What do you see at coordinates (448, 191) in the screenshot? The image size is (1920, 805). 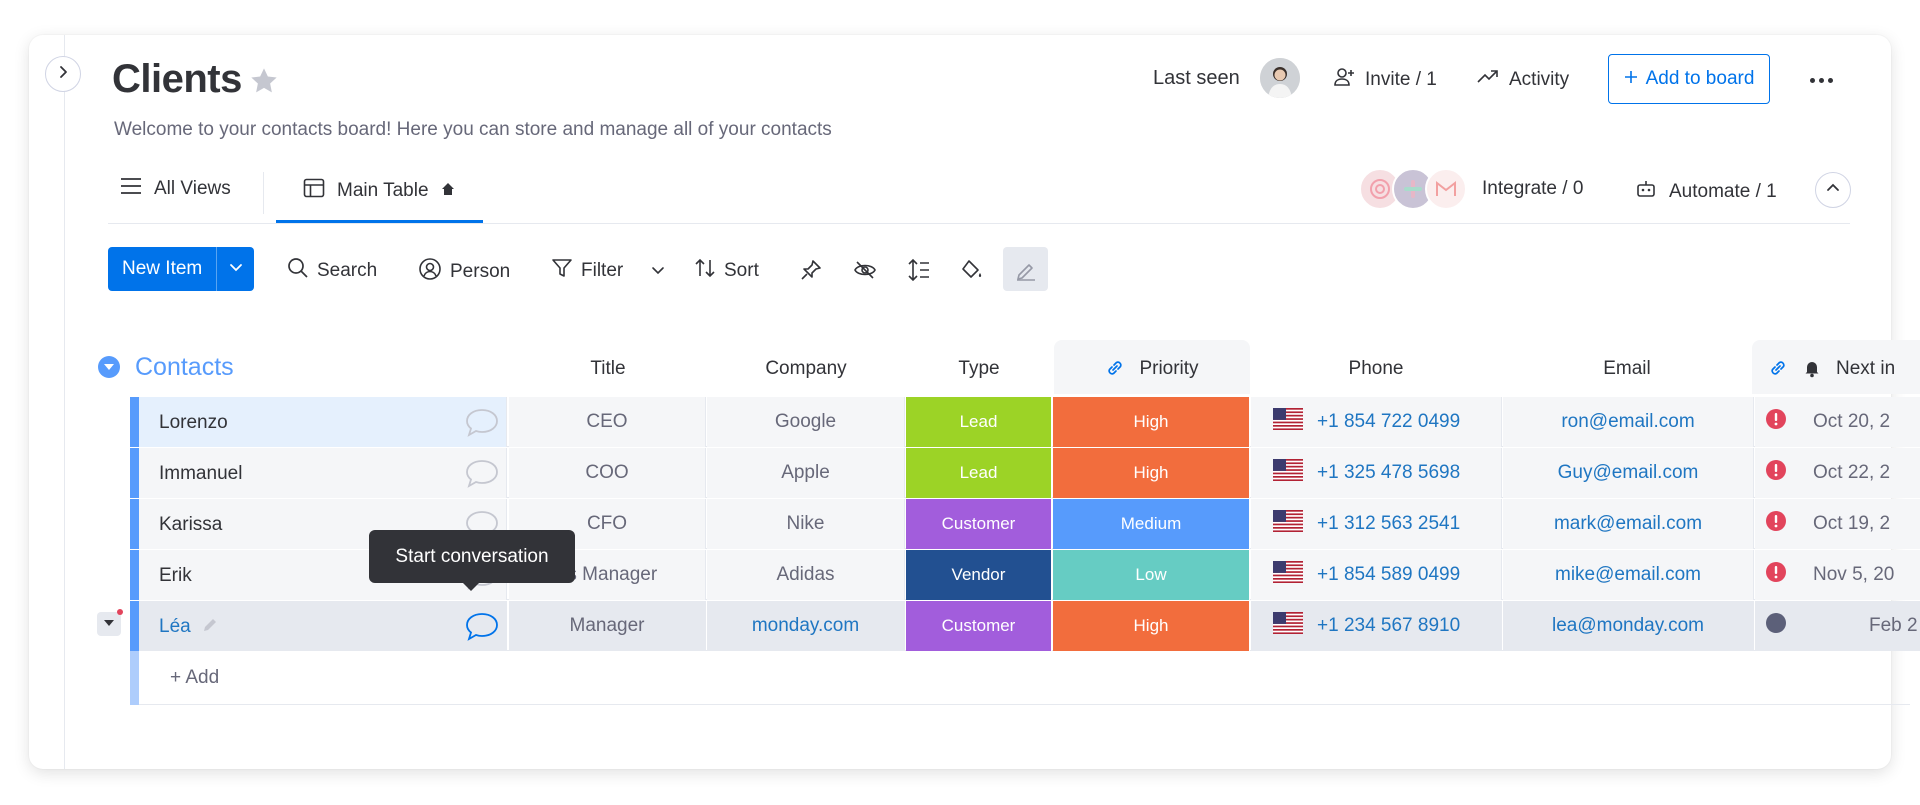 I see `home-icon` at bounding box center [448, 191].